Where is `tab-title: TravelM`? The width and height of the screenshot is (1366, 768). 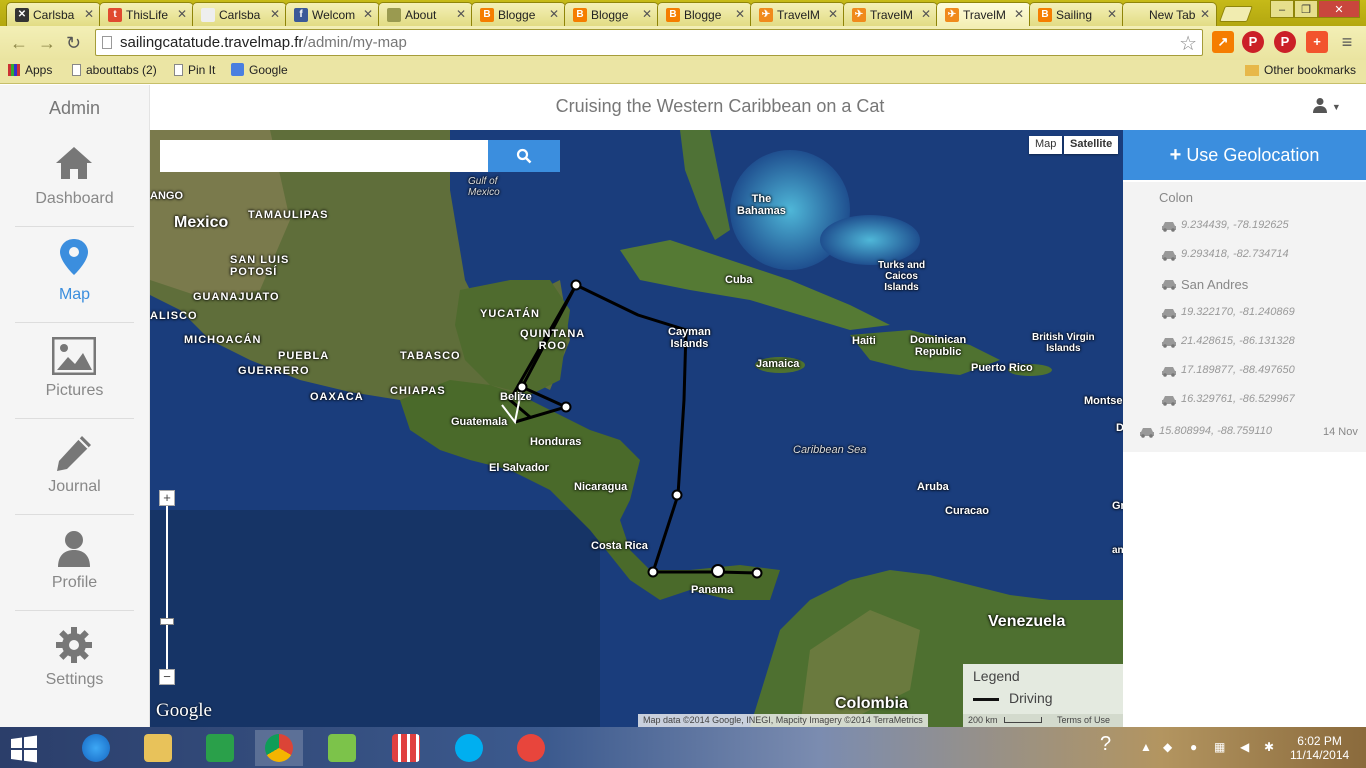
tab-title: TravelM is located at coordinates (984, 15).